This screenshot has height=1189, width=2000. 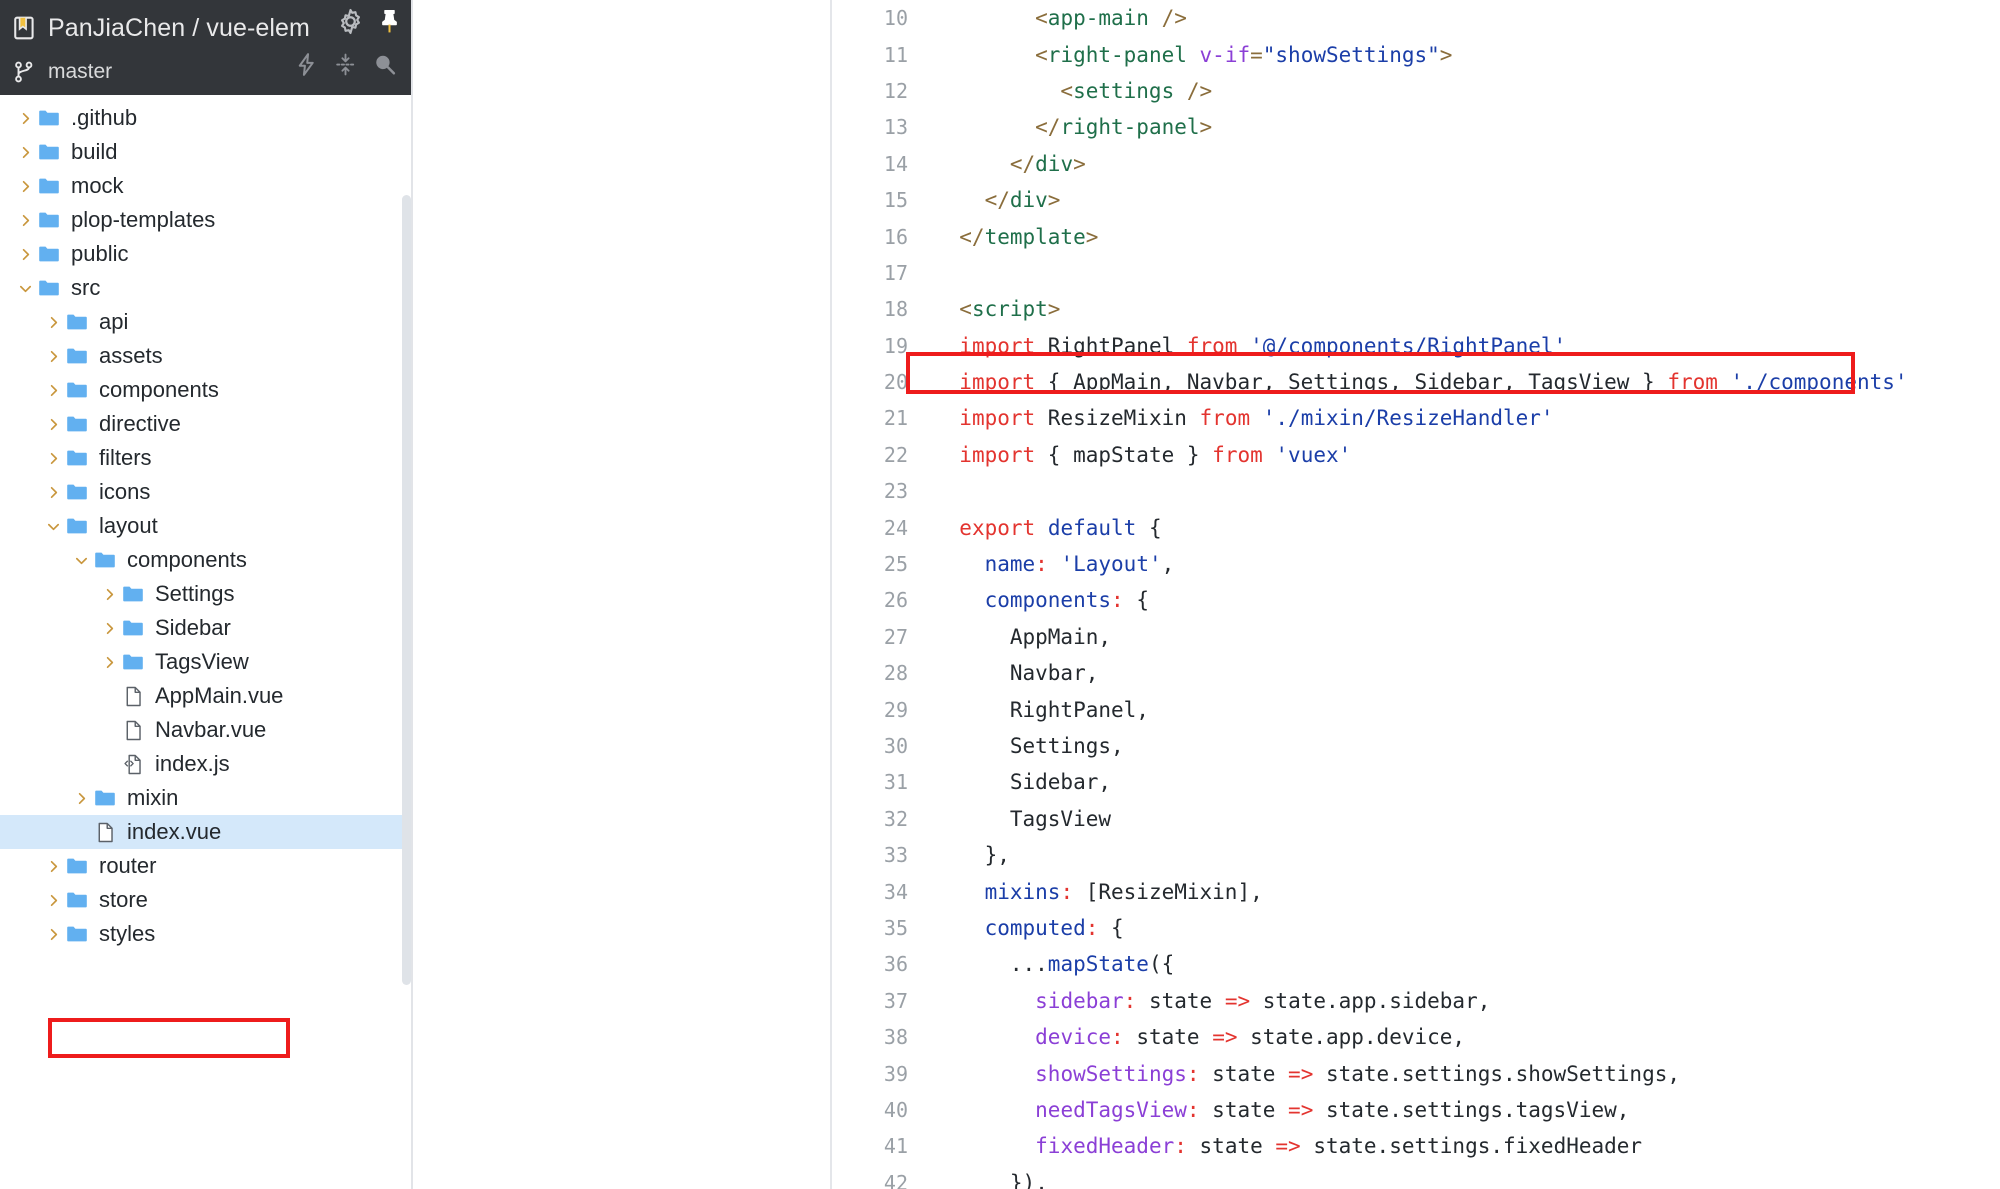 What do you see at coordinates (205, 832) in the screenshot?
I see `tree-file-row: index.vue` at bounding box center [205, 832].